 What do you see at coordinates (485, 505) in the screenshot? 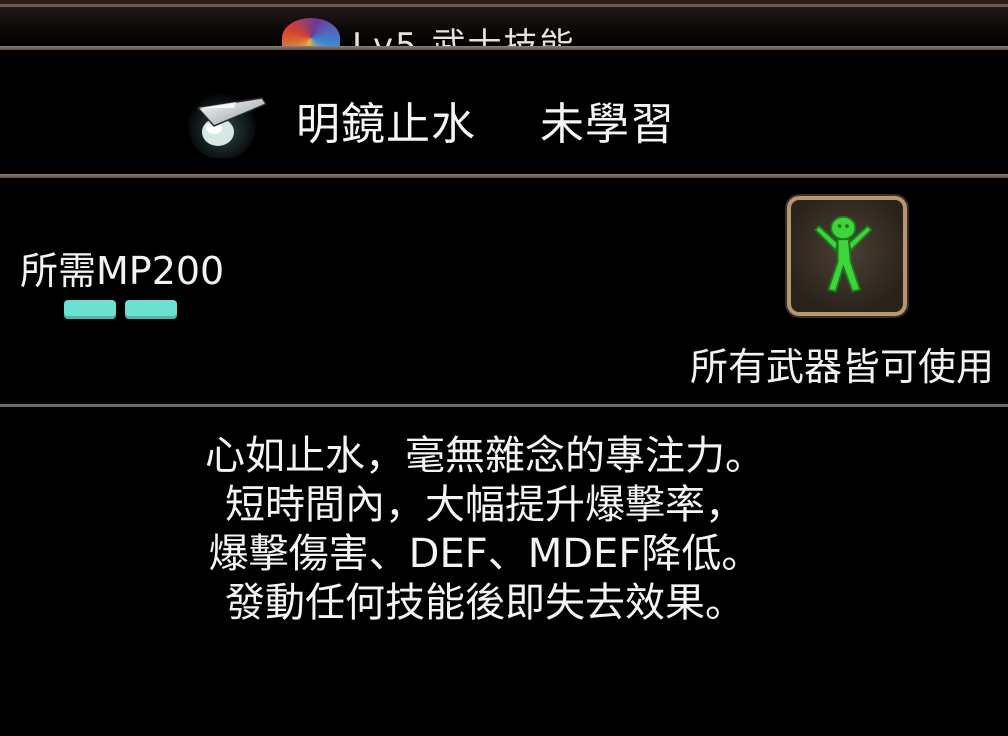
I see `description-line: 短時間內，大幅提升爆擊率，` at bounding box center [485, 505].